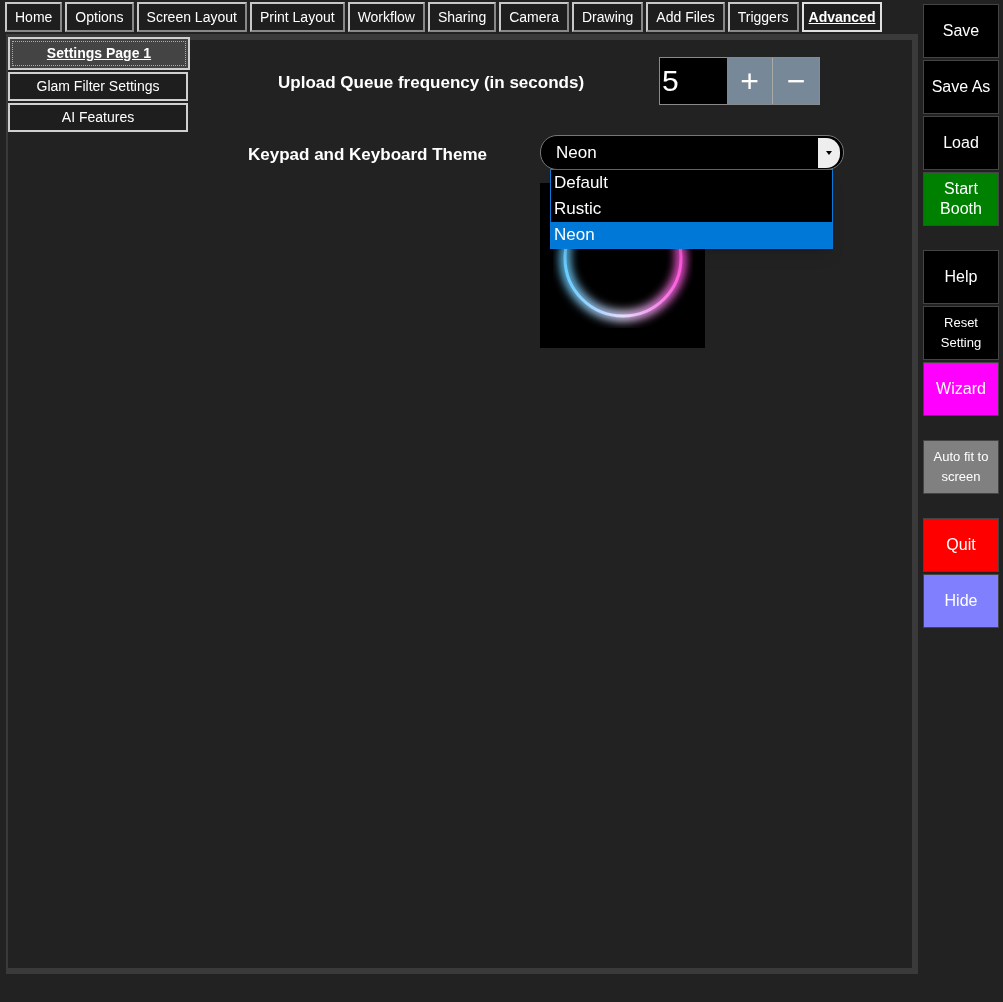 This screenshot has width=1003, height=1002. I want to click on tab: Triggers, so click(763, 17).